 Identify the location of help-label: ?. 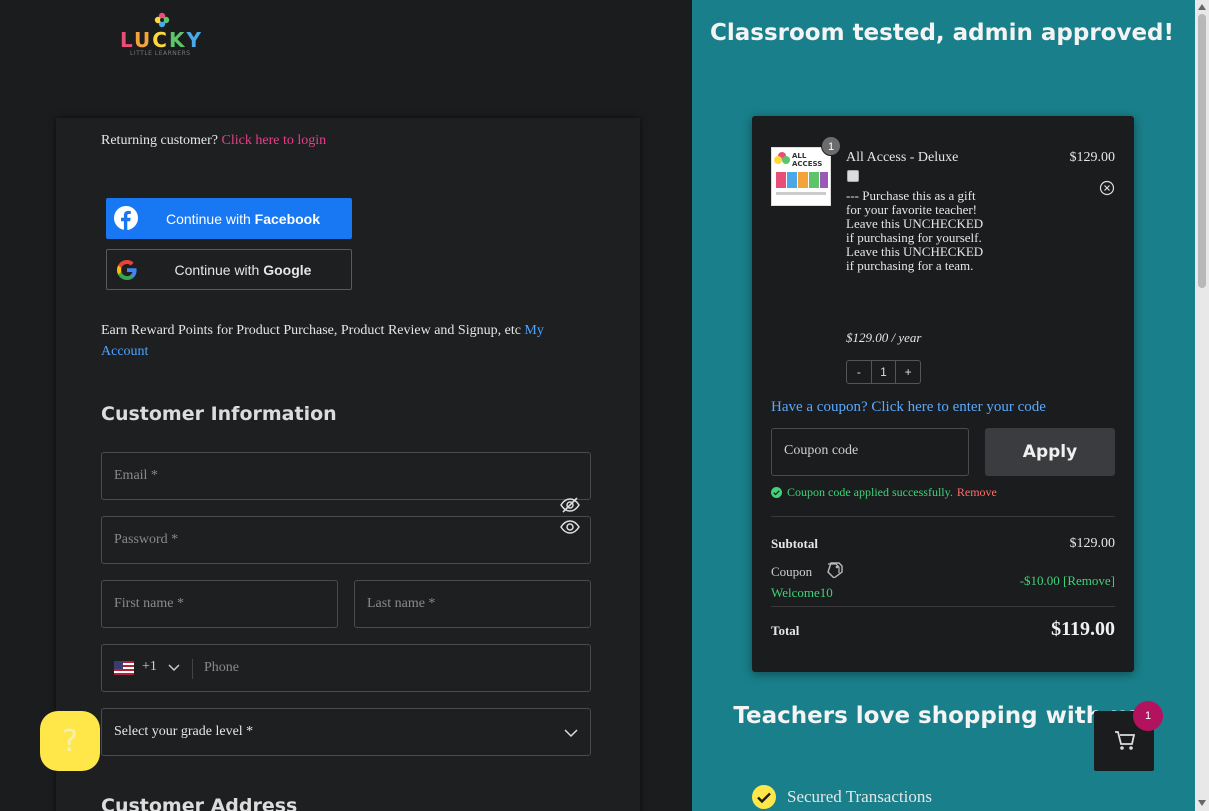
(70, 741).